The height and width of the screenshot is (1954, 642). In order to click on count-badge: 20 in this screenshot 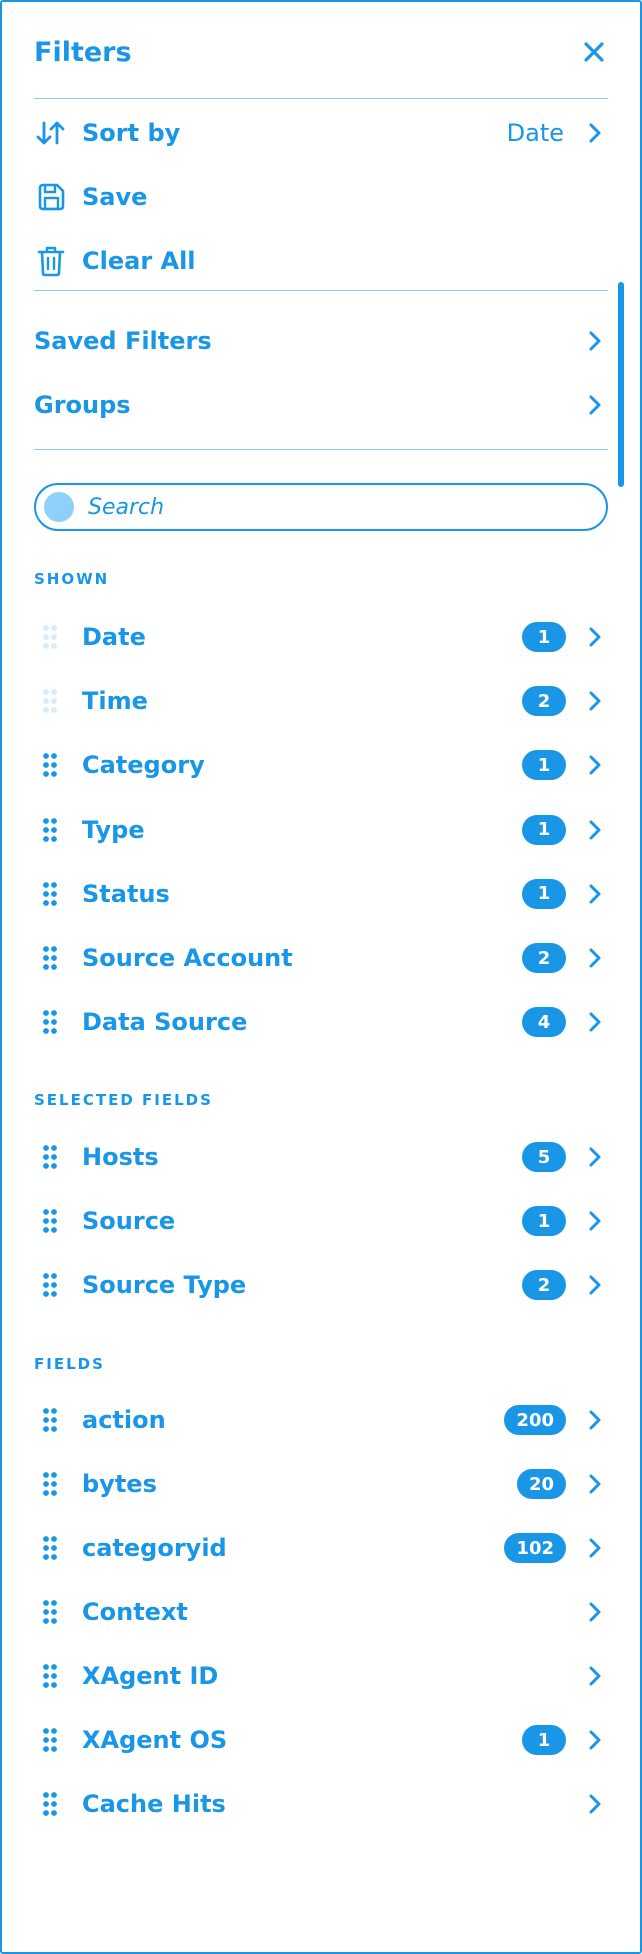, I will do `click(541, 1484)`.